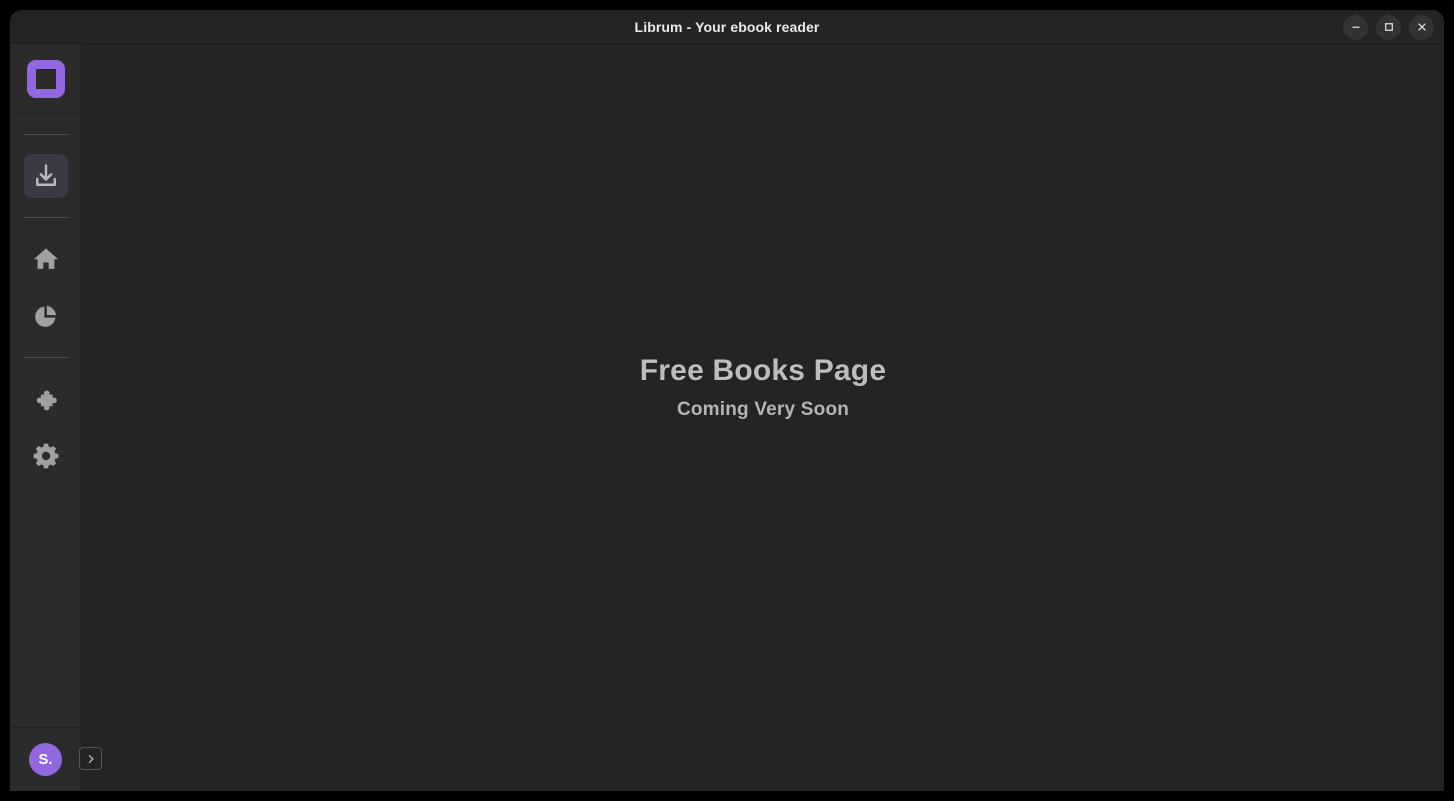  I want to click on home-icon, so click(45, 258).